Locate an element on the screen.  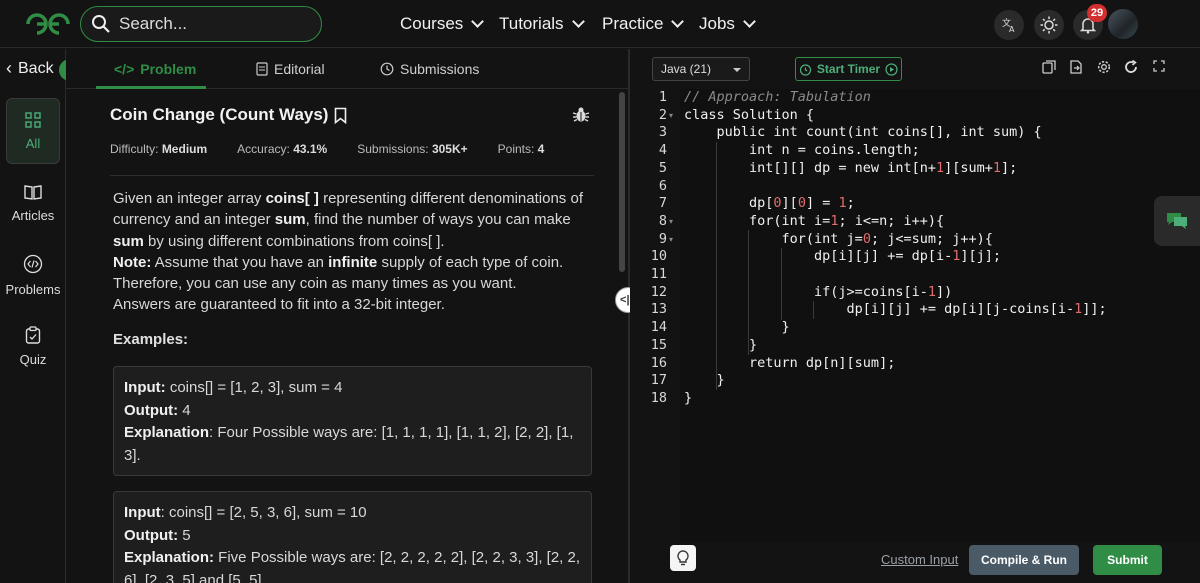
custom-input-link: Custom Input is located at coordinates (919, 559).